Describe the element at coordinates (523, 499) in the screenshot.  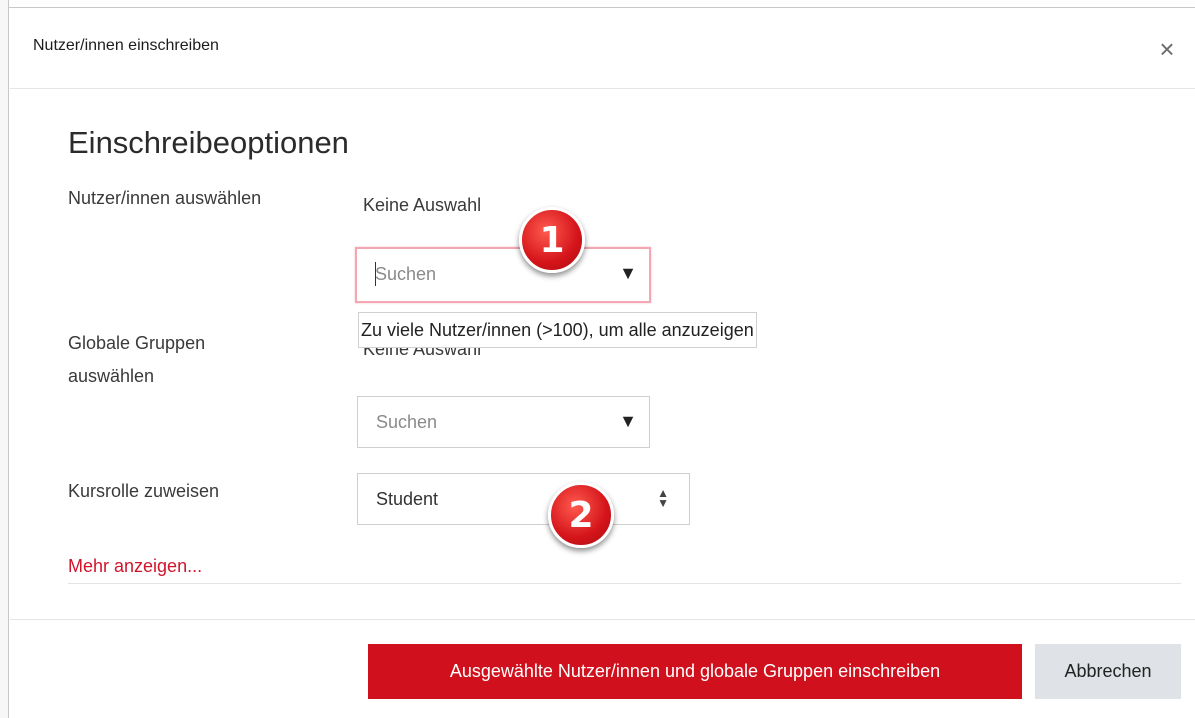
I see `role-select: Student ▲ ▼` at that location.